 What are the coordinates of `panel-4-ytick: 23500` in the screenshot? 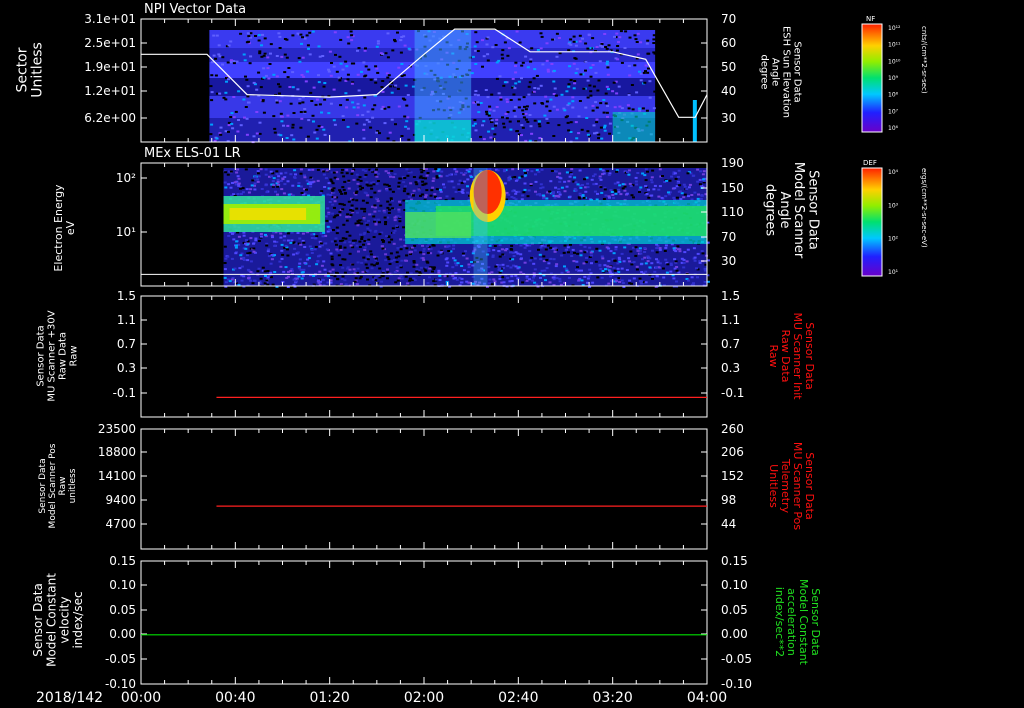 It's located at (117, 429).